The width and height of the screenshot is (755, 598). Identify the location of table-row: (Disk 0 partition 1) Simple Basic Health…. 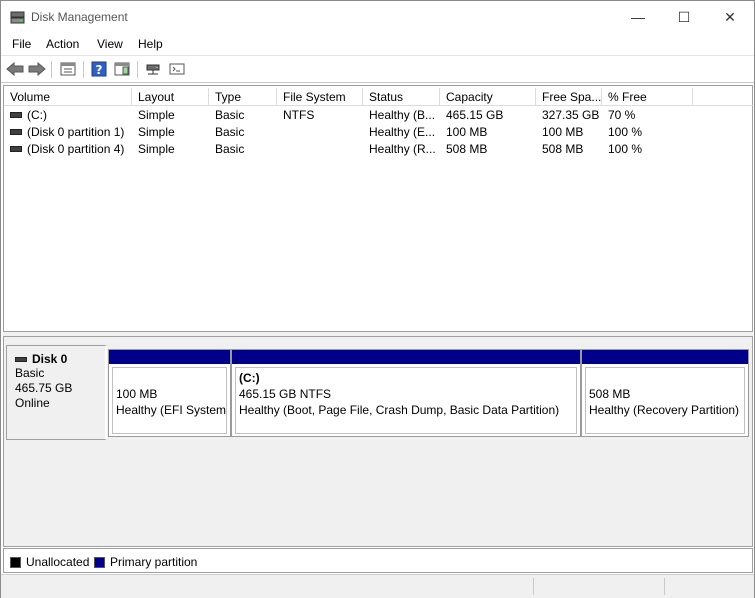
(378, 132).